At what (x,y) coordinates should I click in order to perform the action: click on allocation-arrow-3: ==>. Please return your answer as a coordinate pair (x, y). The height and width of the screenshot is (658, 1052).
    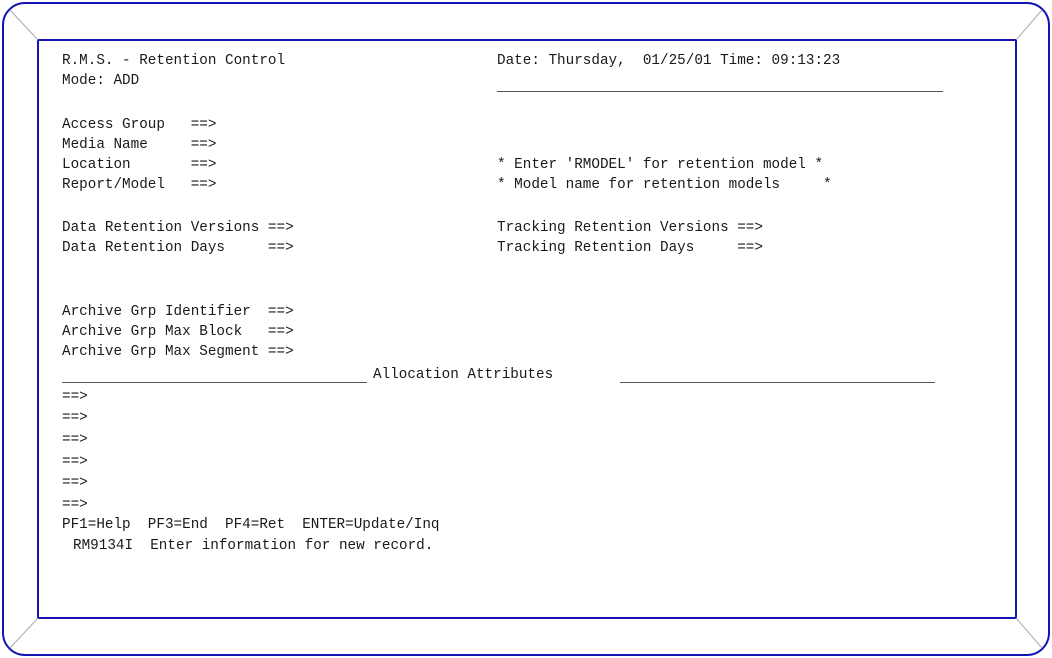
    Looking at the image, I should click on (75, 440).